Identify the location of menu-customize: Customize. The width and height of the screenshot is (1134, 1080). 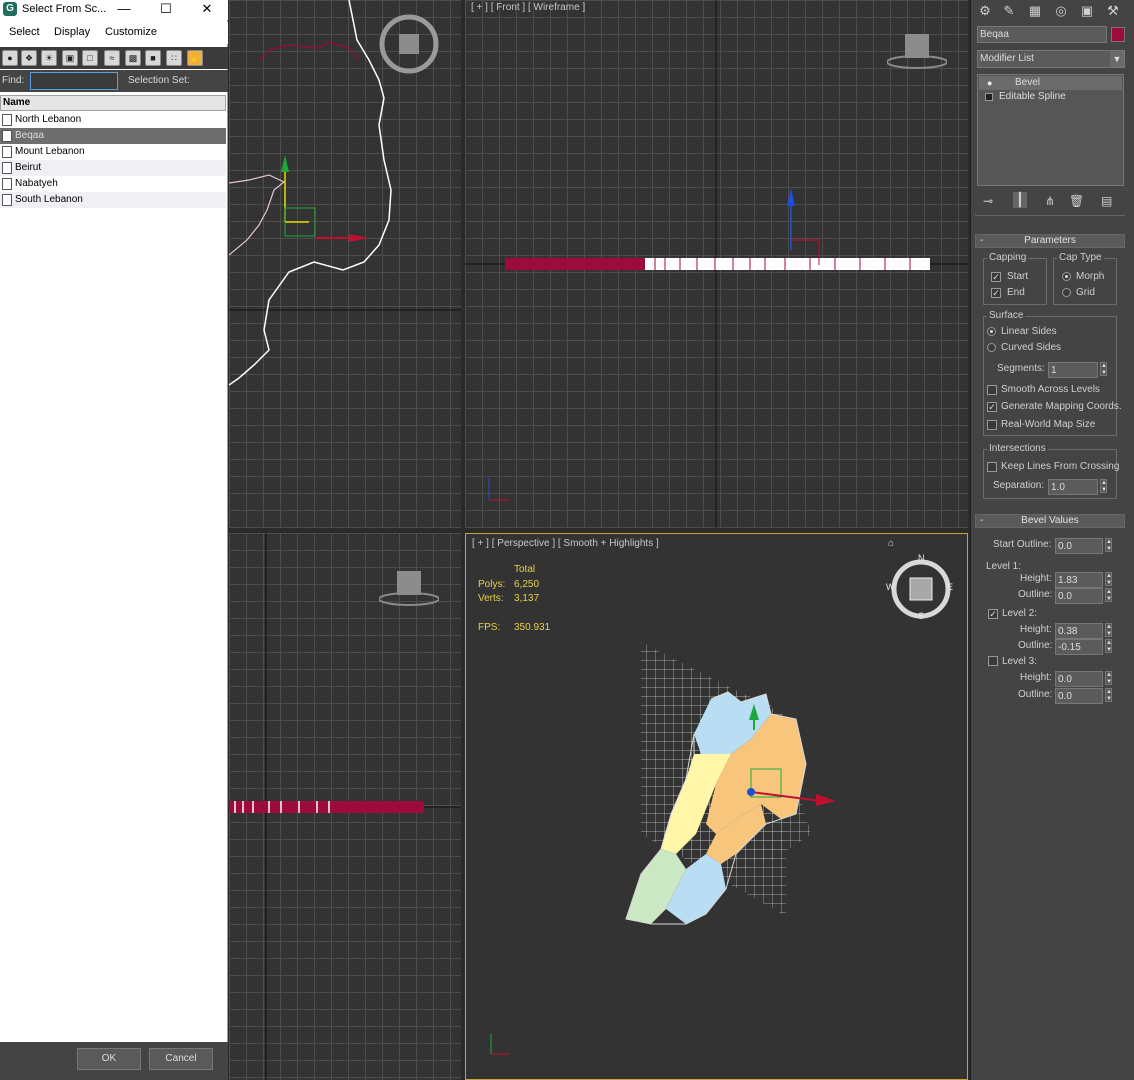
(131, 32).